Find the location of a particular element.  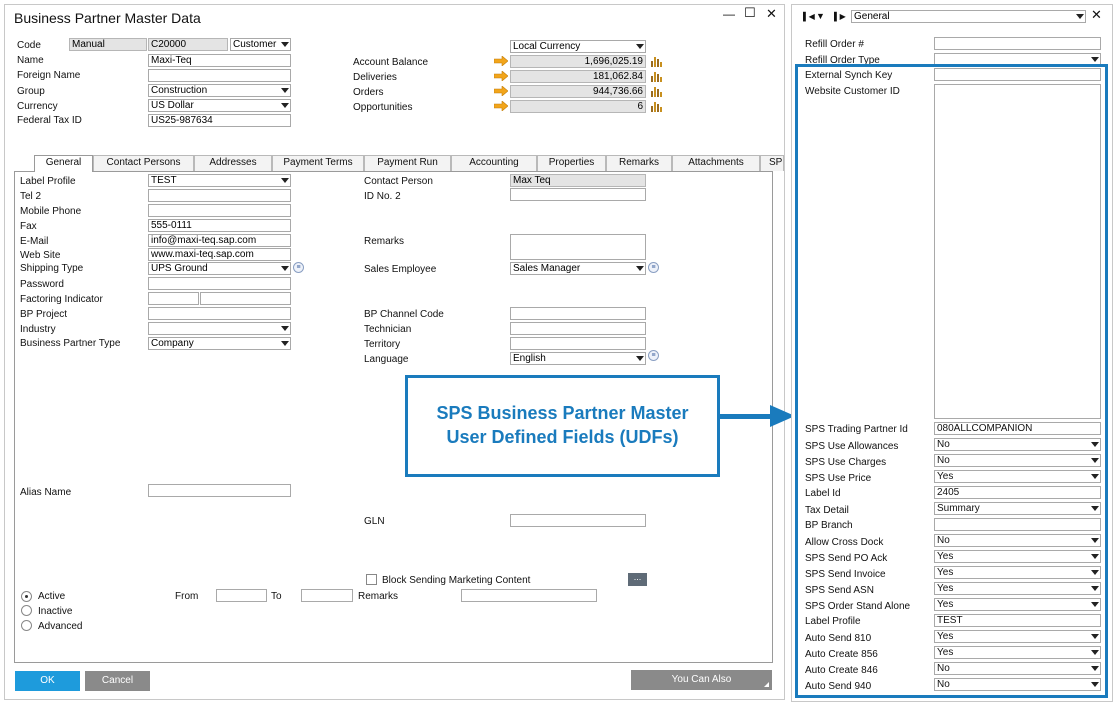

cancel-button: Cancel is located at coordinates (117, 681).